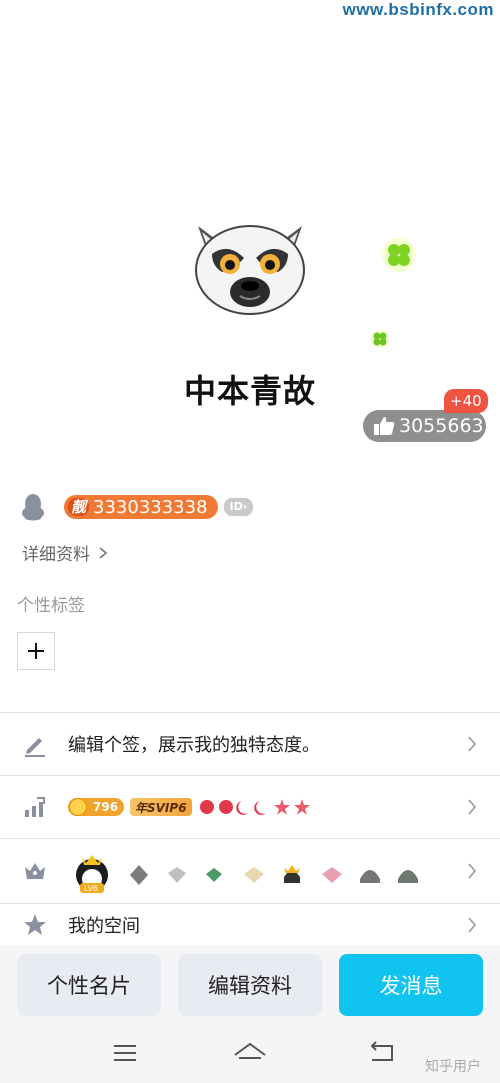 This screenshot has width=500, height=1083. I want to click on detail-profile-link: 详细资料, so click(66, 552).